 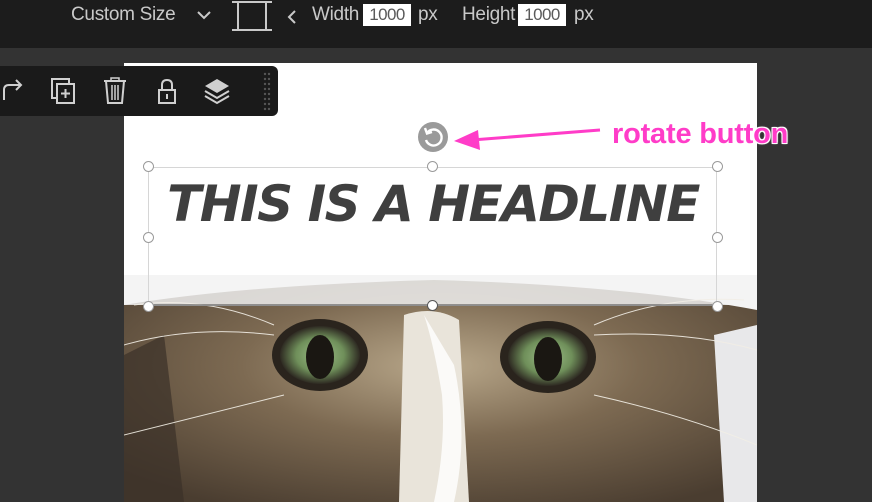 What do you see at coordinates (584, 14) in the screenshot?
I see `height-unit: px` at bounding box center [584, 14].